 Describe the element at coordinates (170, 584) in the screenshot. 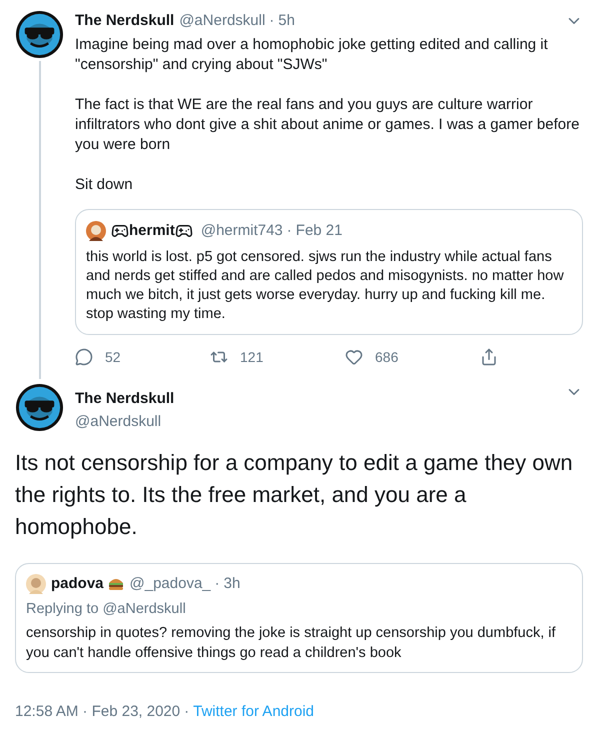

I see `author-handle: @_padova_` at that location.